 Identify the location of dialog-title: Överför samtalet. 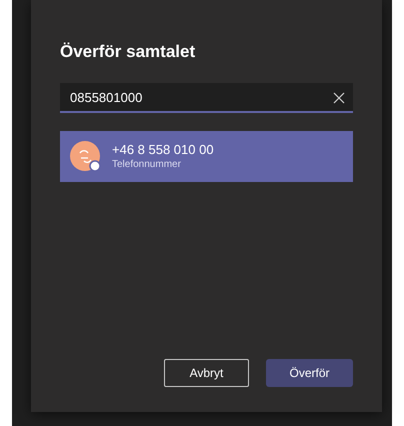
(128, 52).